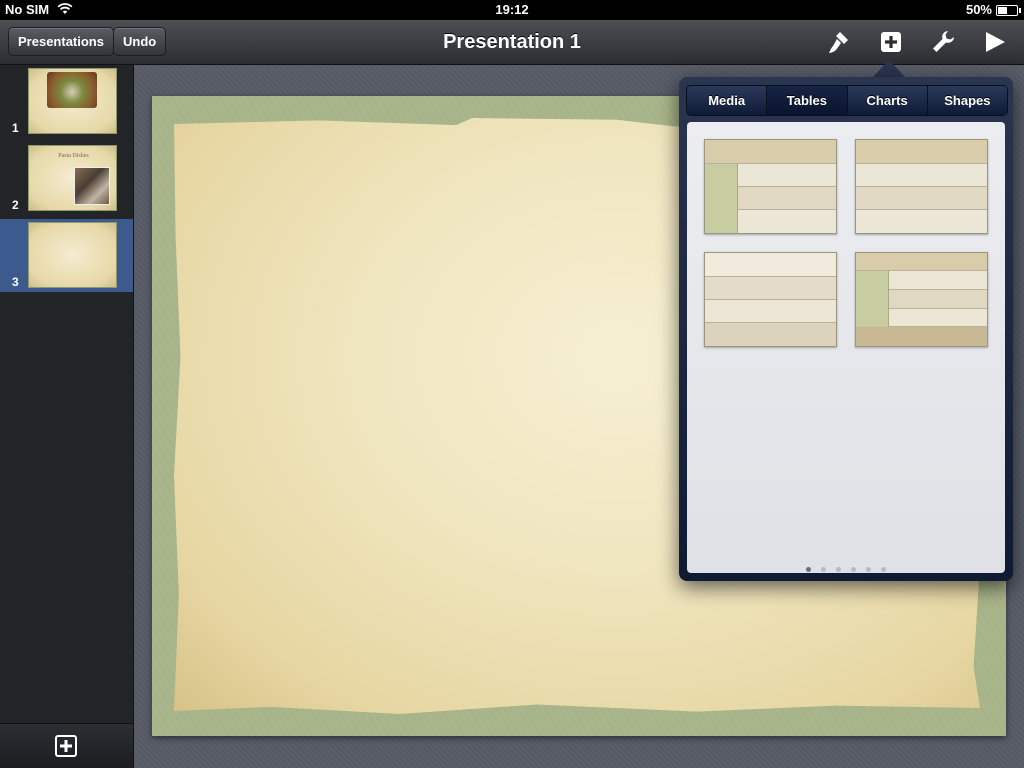  Describe the element at coordinates (887, 100) in the screenshot. I see `tab-charts: Charts` at that location.